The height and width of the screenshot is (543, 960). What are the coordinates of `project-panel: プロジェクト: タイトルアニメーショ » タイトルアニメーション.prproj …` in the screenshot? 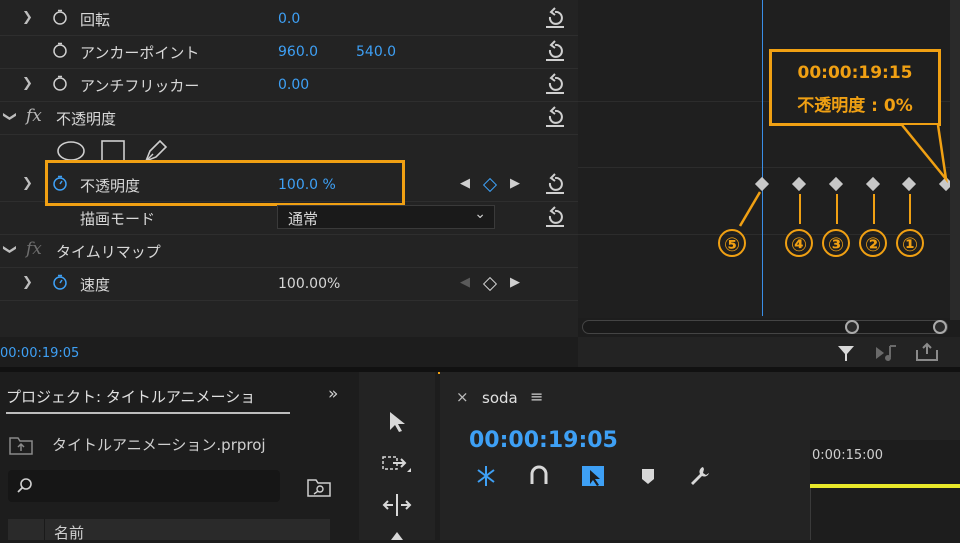 It's located at (175, 457).